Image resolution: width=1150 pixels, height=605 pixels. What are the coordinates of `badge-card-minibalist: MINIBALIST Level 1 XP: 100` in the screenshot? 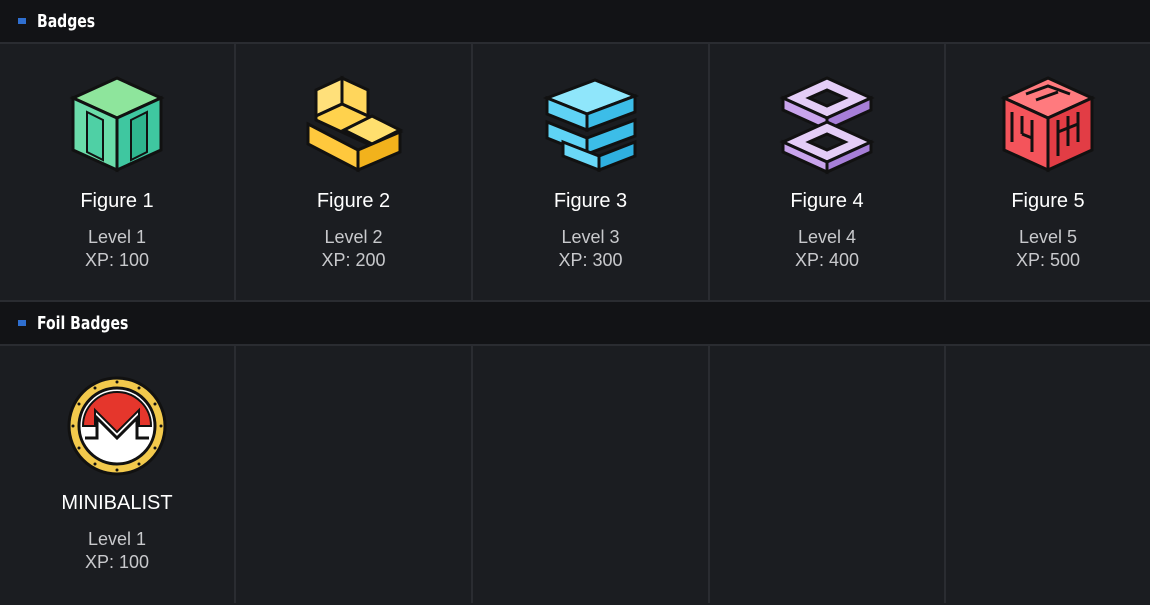 It's located at (118, 474).